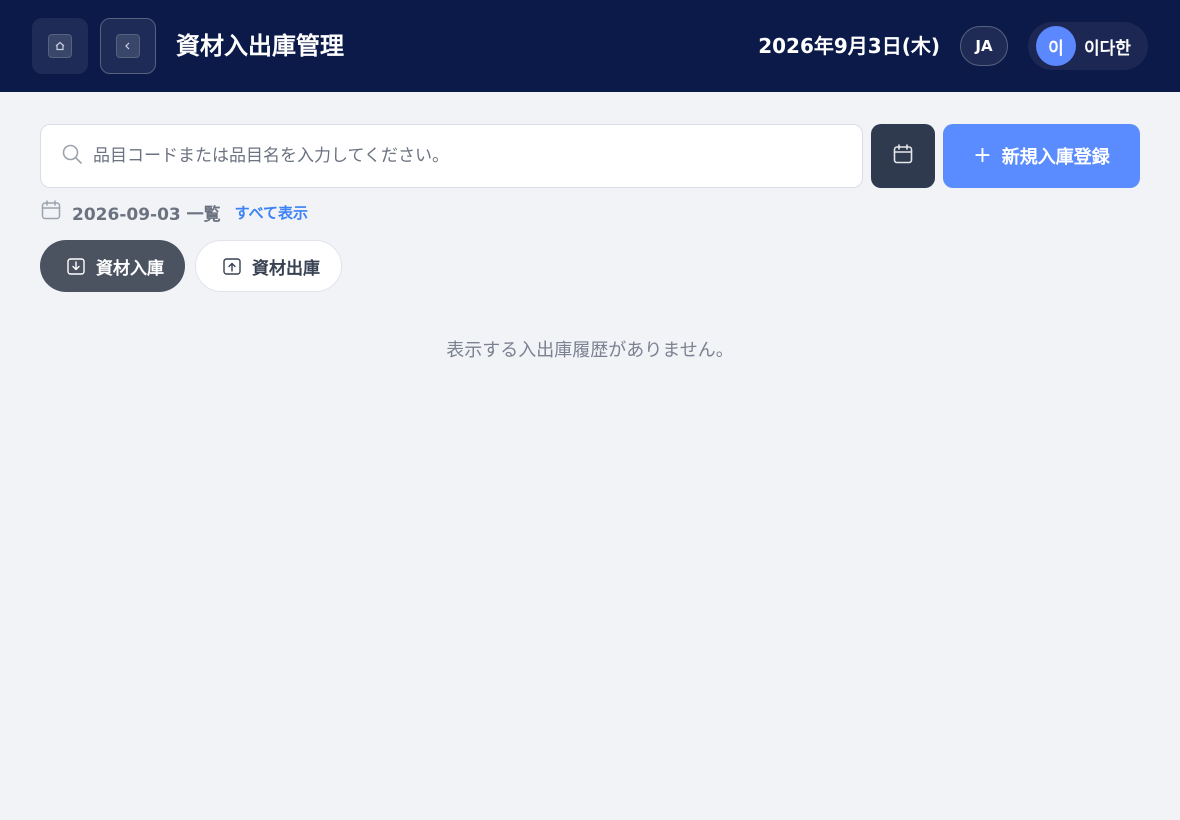 Image resolution: width=1180 pixels, height=820 pixels. Describe the element at coordinates (1056, 46) in the screenshot. I see `avatar: 이` at that location.